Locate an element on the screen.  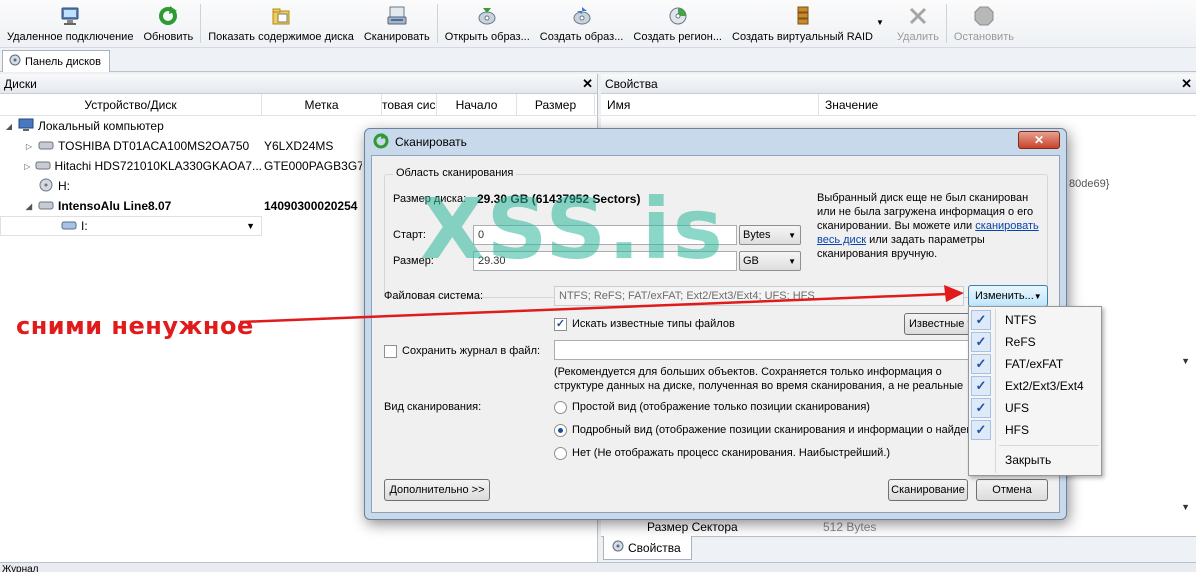
known-types-checkbox: ✓ is located at coordinates (560, 324).